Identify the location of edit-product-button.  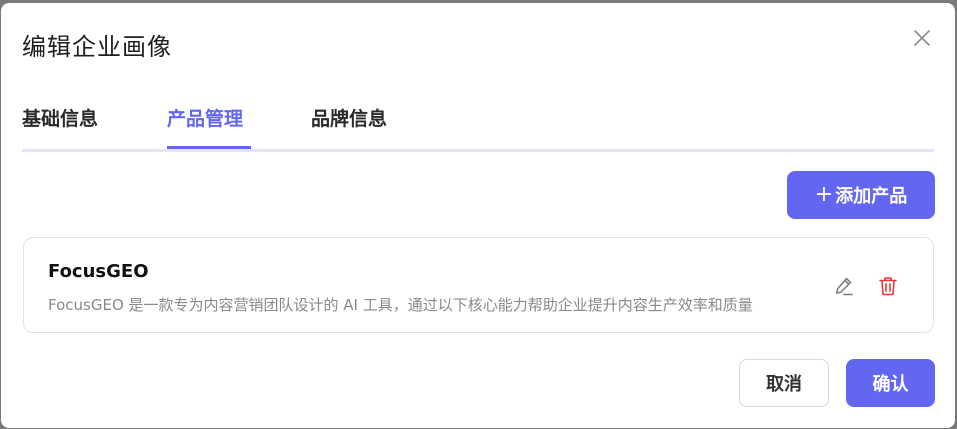
(844, 286).